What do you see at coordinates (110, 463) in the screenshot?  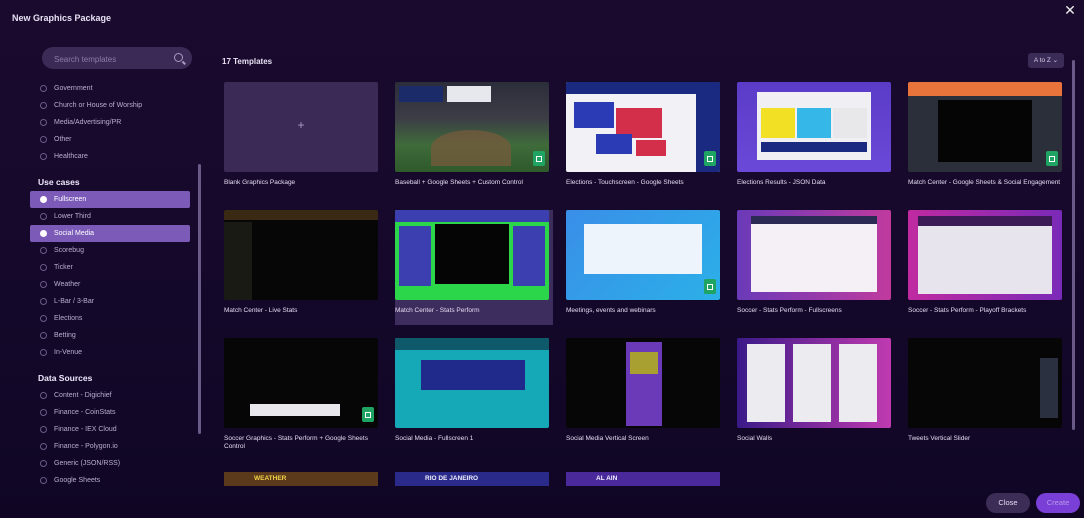 I see `filter-source-generic: Generic (JSON/RSS)` at bounding box center [110, 463].